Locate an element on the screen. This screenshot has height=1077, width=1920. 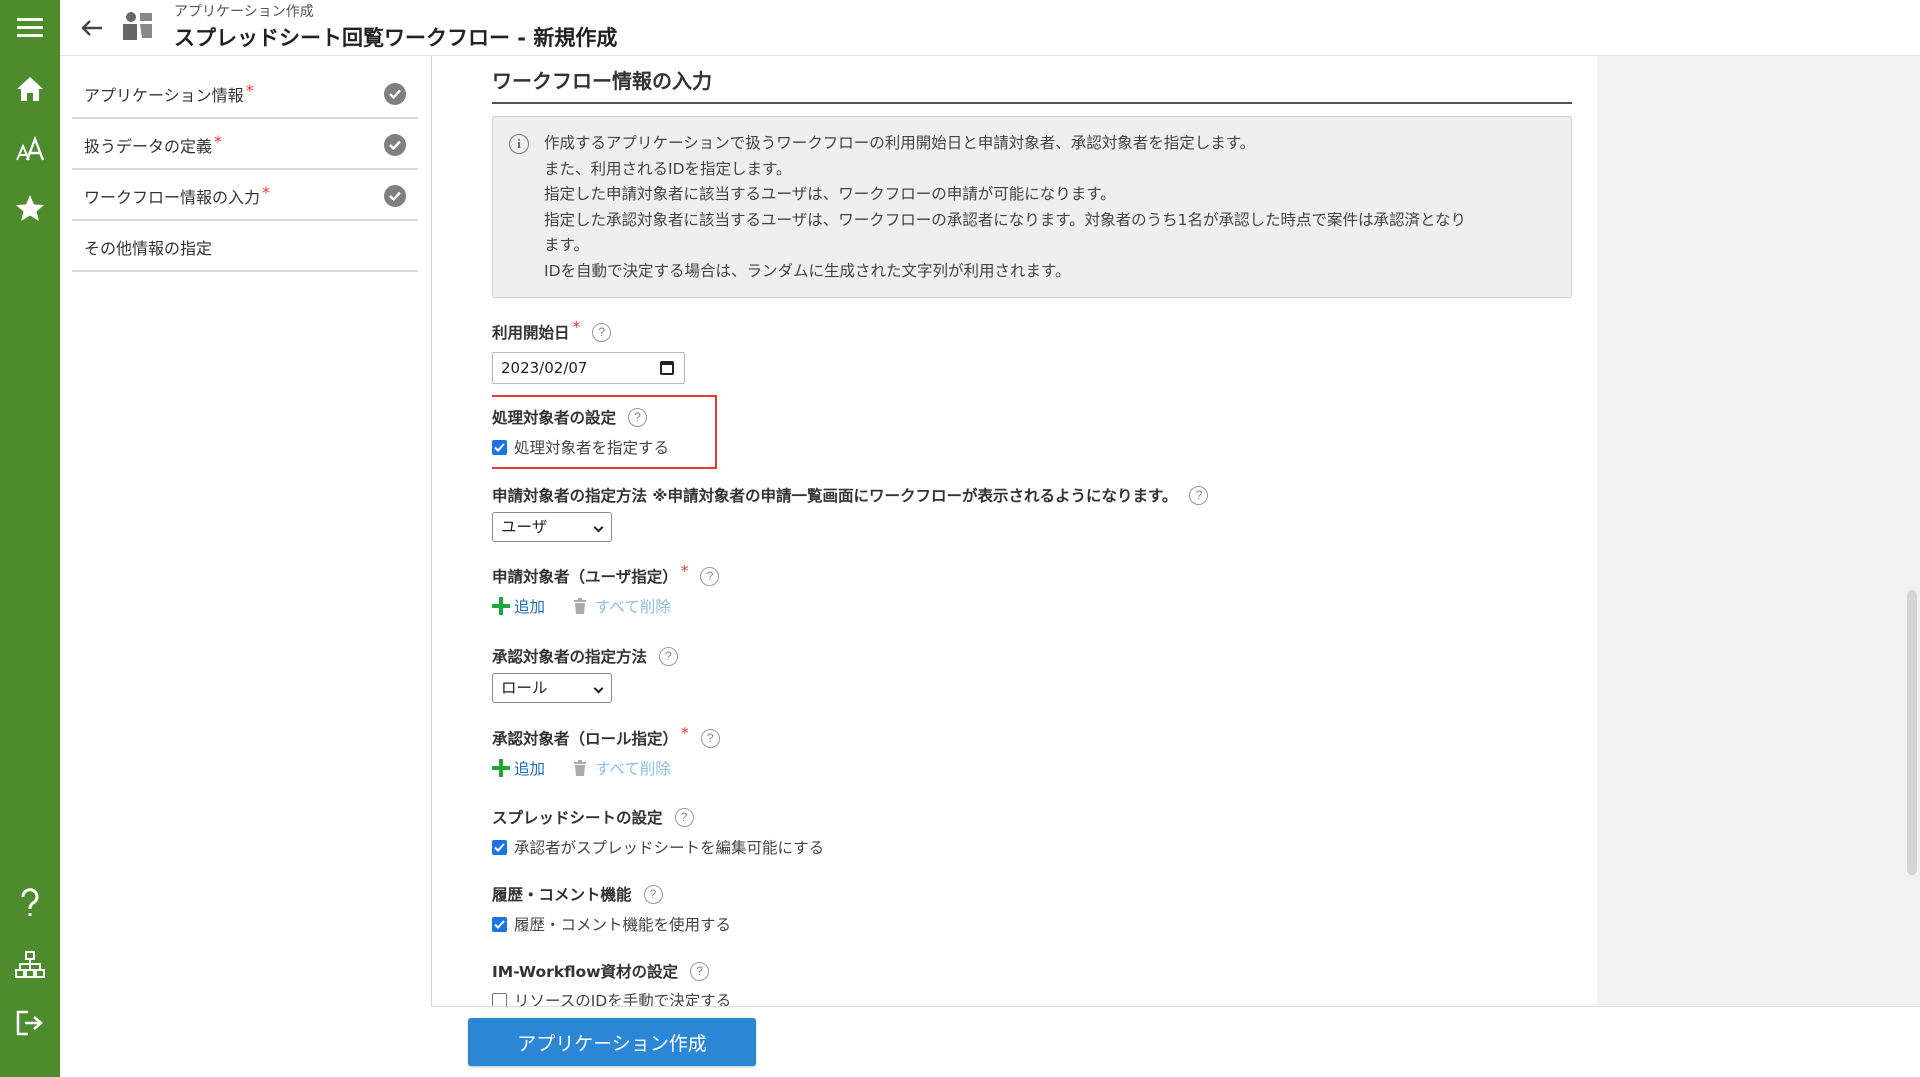
scrollbar is located at coordinates (1912, 732).